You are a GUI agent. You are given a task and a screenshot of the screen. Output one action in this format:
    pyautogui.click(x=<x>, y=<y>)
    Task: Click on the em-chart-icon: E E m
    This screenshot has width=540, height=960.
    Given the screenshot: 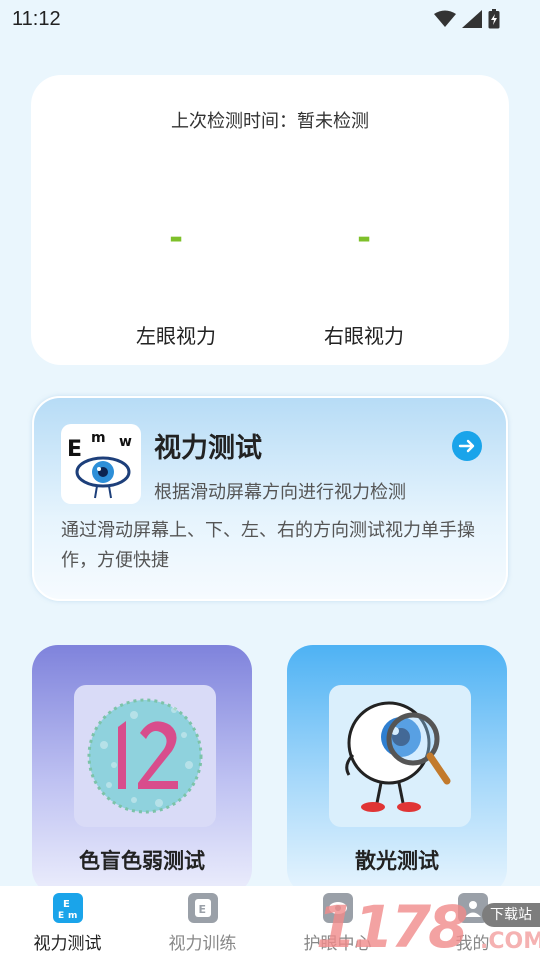 What is the action you would take?
    pyautogui.click(x=67, y=908)
    